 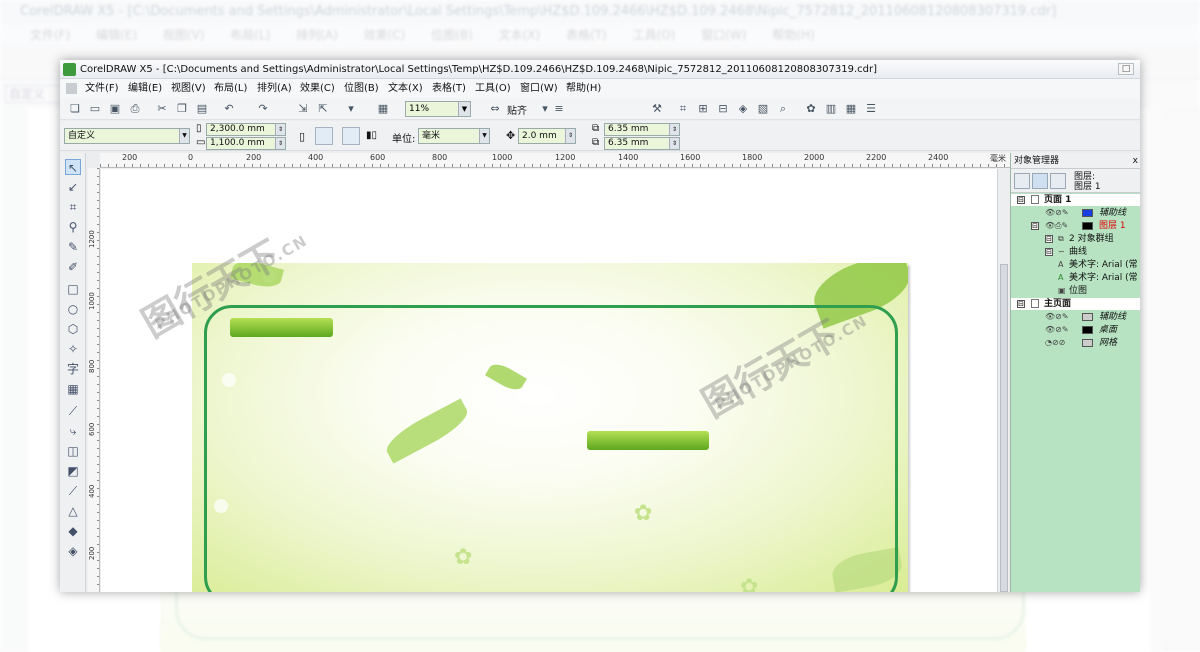 What do you see at coordinates (1075, 317) in the screenshot?
I see `tree-master-guides: 👁⊘✎ 辅助线` at bounding box center [1075, 317].